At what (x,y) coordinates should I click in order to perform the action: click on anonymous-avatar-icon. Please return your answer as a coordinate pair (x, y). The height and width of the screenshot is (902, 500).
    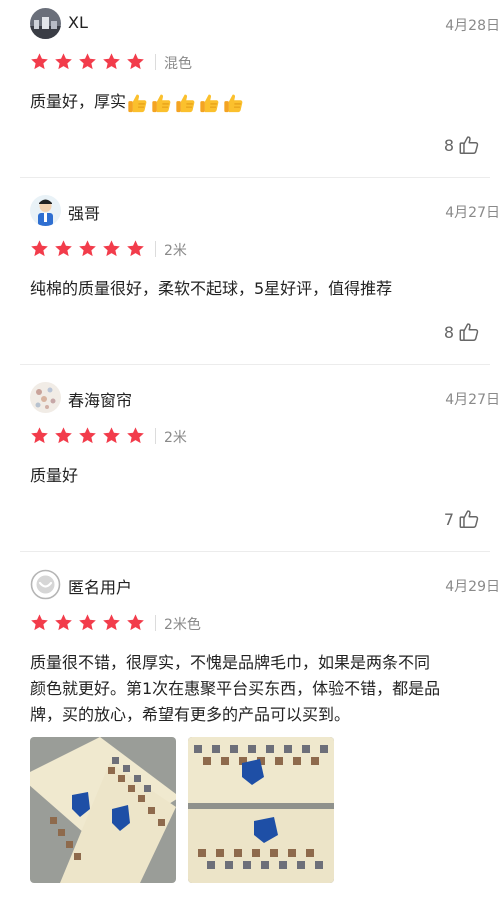
    Looking at the image, I should click on (45, 584).